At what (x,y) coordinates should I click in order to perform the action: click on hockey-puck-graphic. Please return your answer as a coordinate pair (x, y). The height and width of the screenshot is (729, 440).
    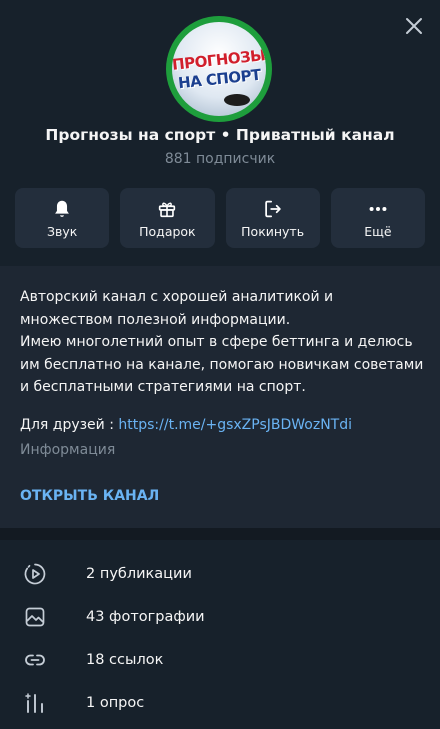
    Looking at the image, I should click on (237, 100).